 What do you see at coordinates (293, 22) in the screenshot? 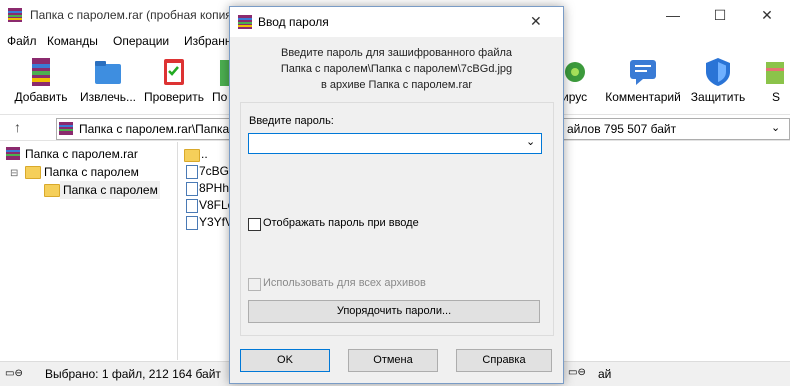
I see `dialog-title: Ввод пароля` at bounding box center [293, 22].